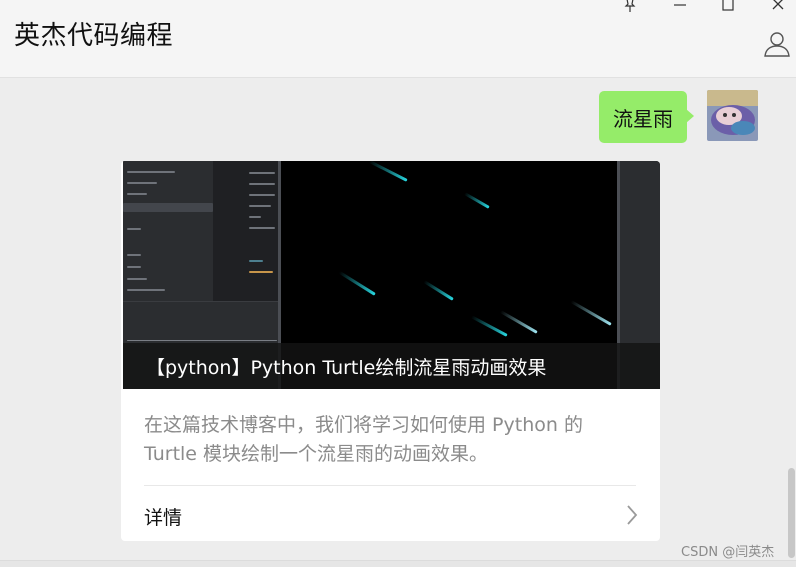  I want to click on chevron-right-icon, so click(632, 515).